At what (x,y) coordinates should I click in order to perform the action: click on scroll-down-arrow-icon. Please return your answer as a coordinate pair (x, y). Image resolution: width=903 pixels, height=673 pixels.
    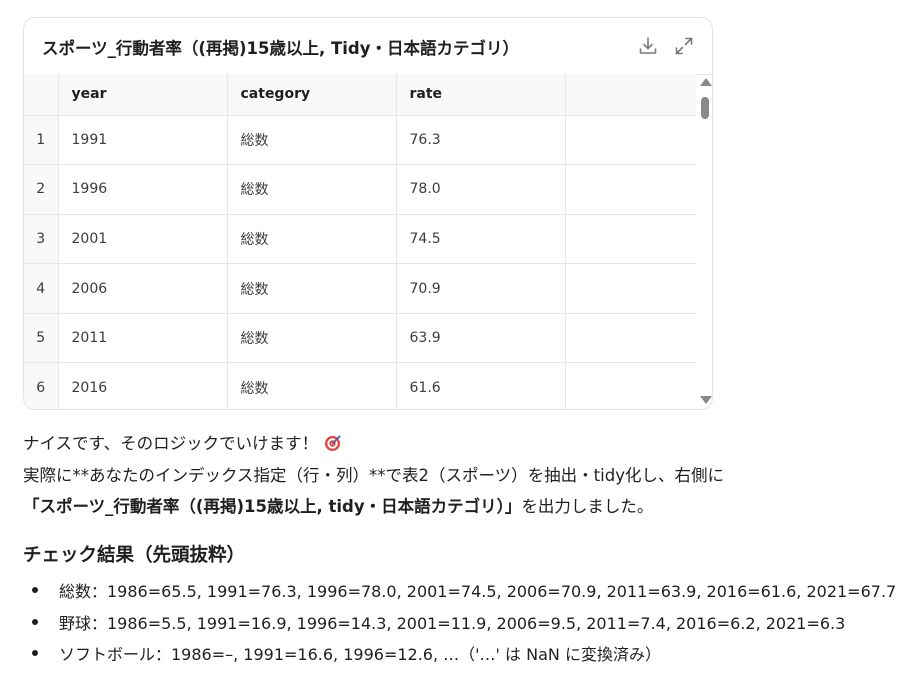
    Looking at the image, I should click on (706, 400).